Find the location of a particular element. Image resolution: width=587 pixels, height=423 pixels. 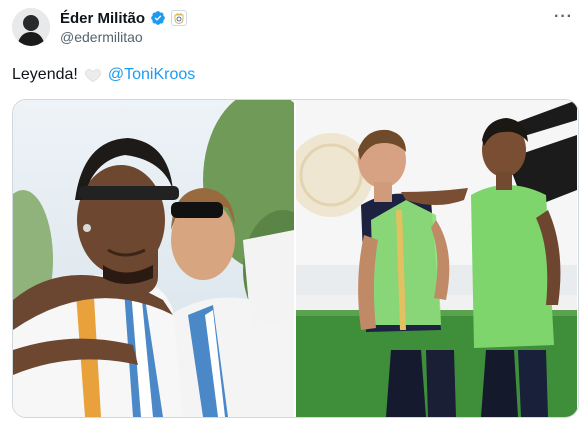

real-madrid-crest-icon is located at coordinates (179, 18).